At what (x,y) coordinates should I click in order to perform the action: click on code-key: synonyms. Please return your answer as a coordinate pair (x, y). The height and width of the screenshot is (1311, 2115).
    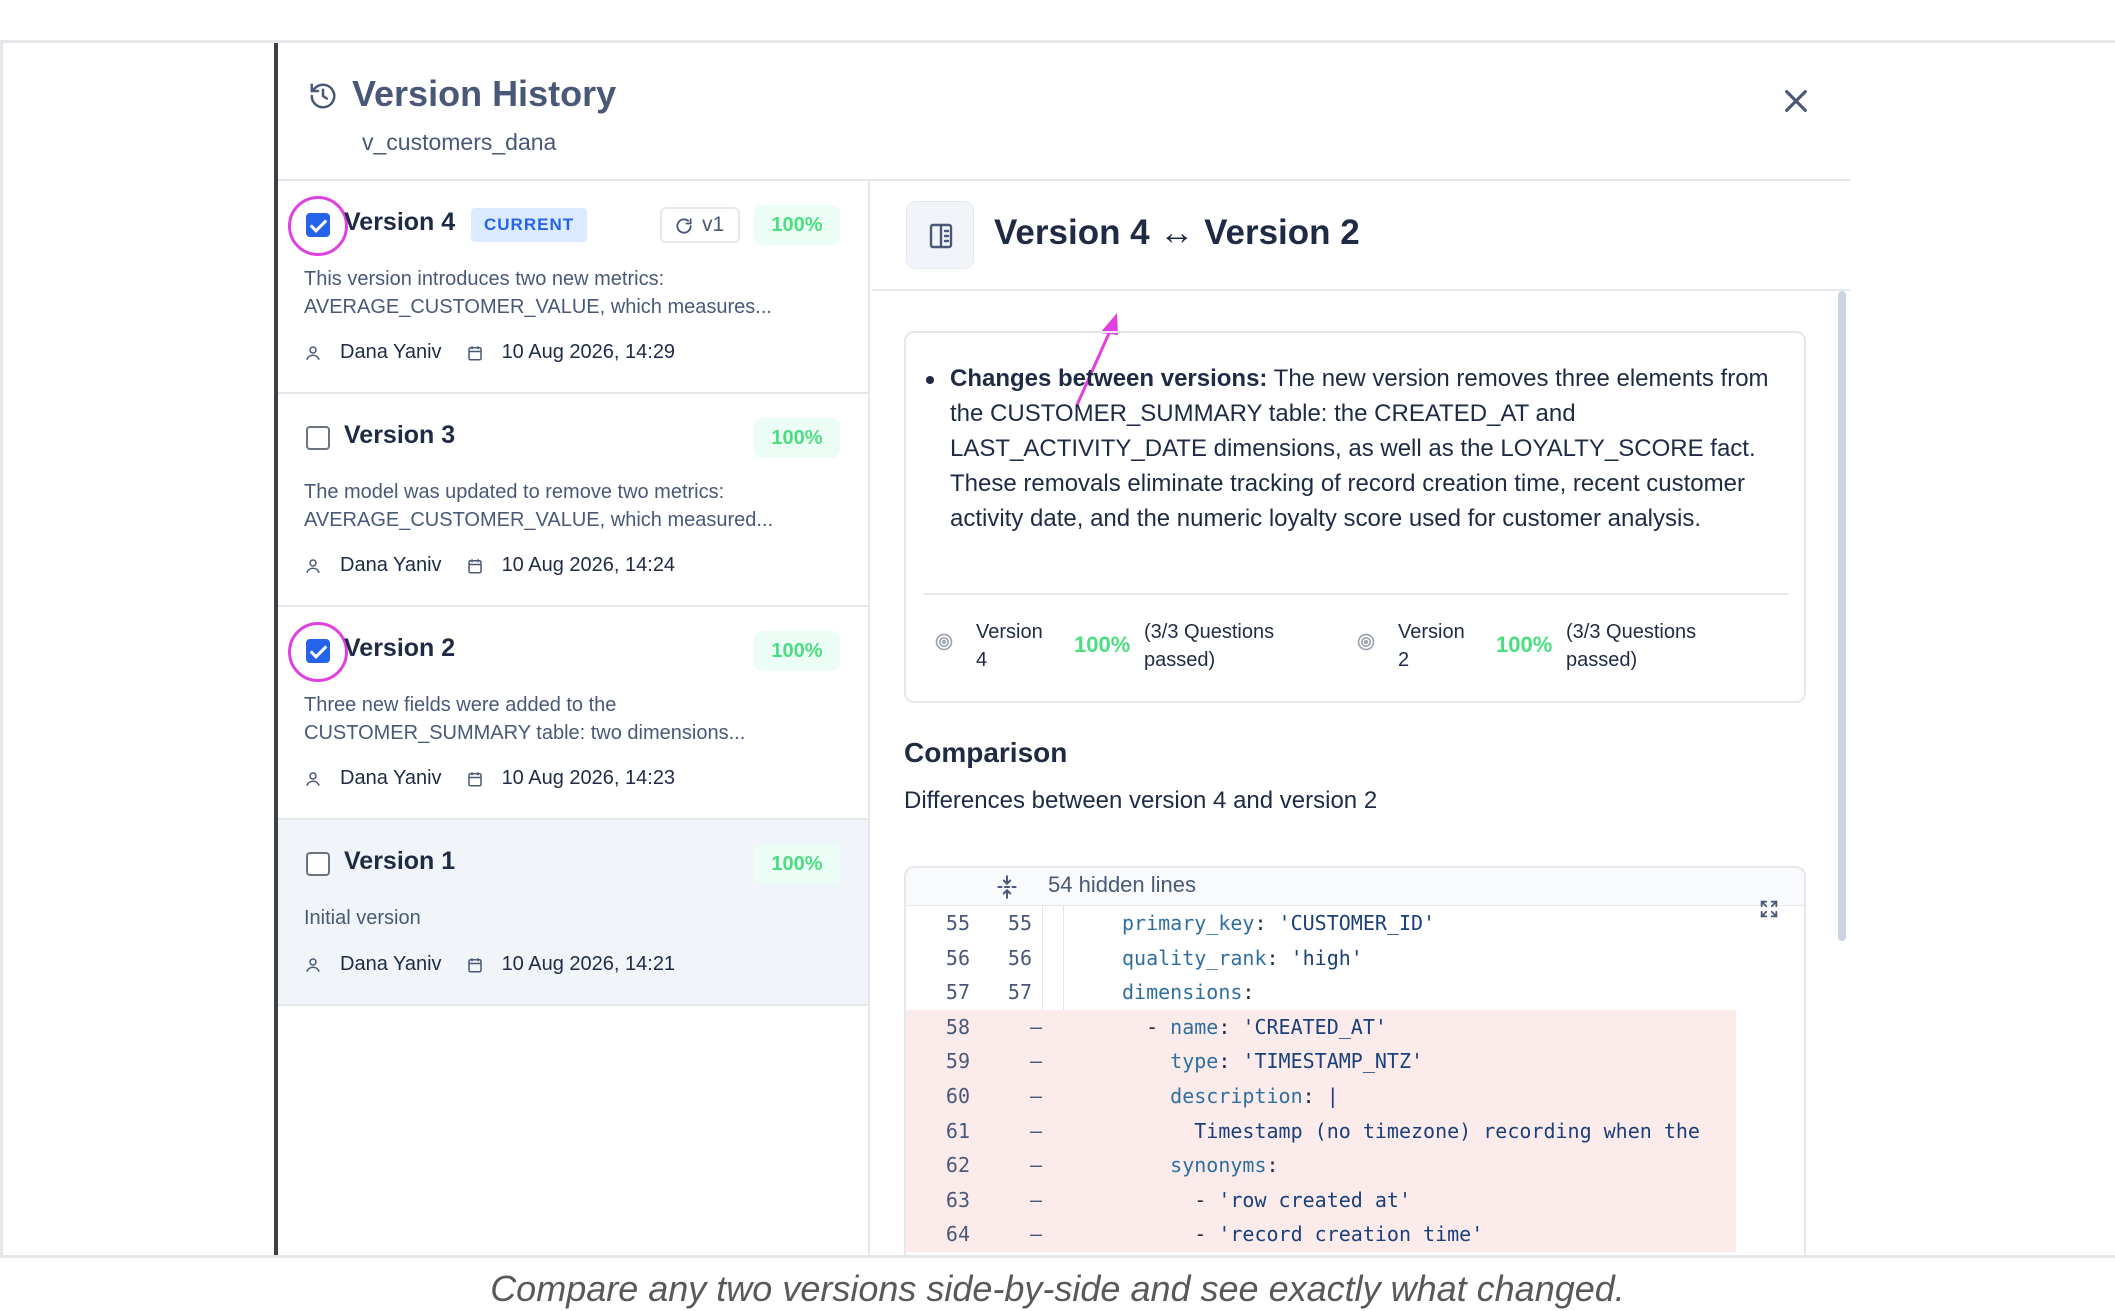
    Looking at the image, I should click on (1218, 1165).